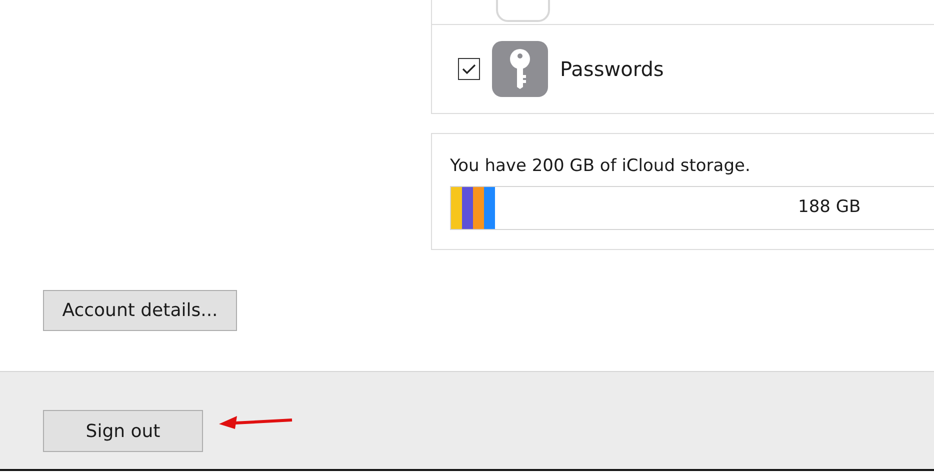 This screenshot has height=472, width=934. Describe the element at coordinates (829, 207) in the screenshot. I see `free-space-label: 188 GB` at that location.